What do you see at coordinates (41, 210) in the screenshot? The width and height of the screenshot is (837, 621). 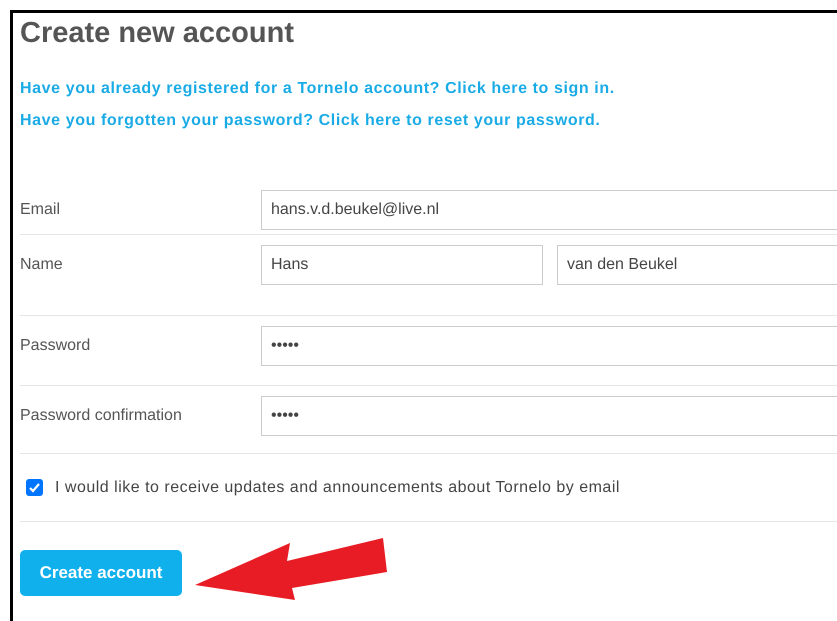 I see `field-label: Email` at bounding box center [41, 210].